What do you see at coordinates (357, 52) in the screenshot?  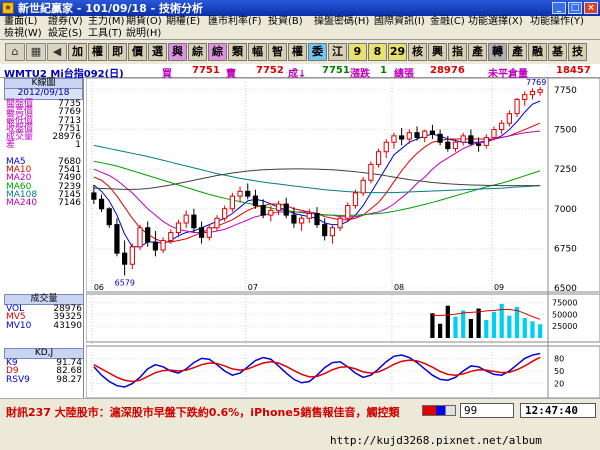 I see `toolbar-button: 9` at bounding box center [357, 52].